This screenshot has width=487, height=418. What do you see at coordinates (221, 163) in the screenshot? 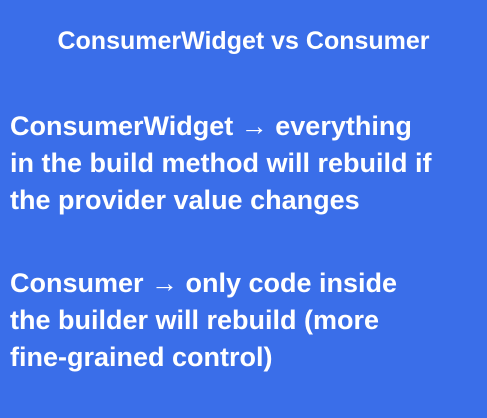
I see `paragraph-line: in the build method will rebuild if` at bounding box center [221, 163].